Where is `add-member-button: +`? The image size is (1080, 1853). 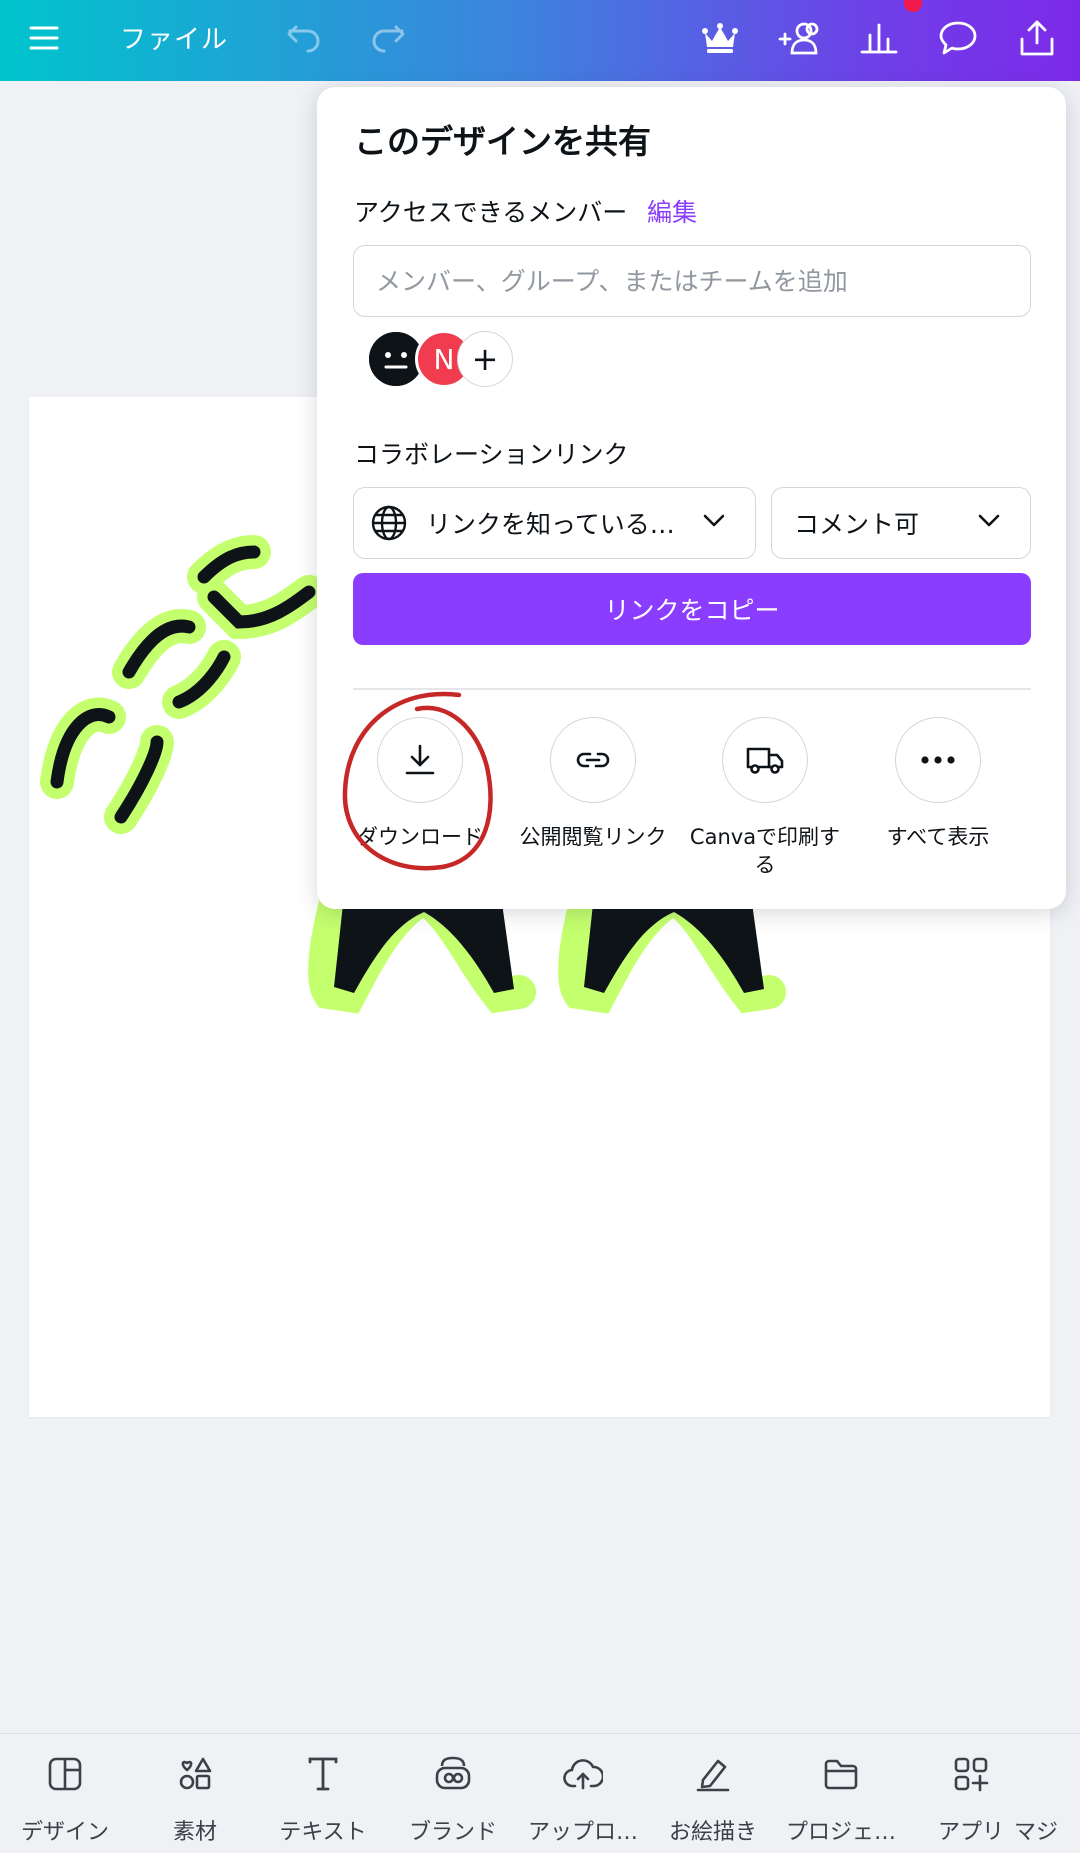 add-member-button: + is located at coordinates (485, 359).